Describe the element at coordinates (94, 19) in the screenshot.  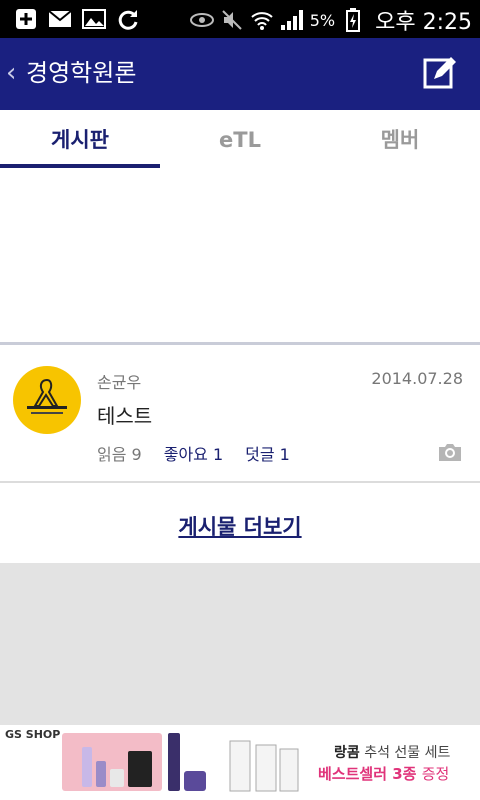
I see `image-icon` at that location.